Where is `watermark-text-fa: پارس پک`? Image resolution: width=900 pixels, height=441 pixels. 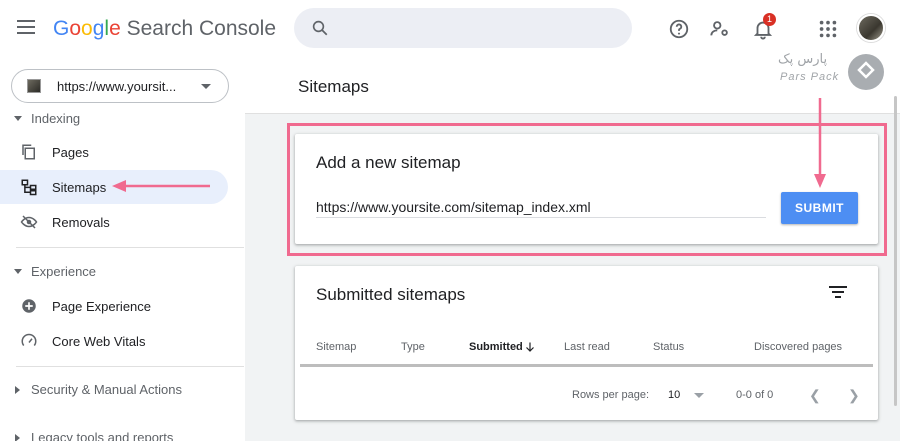 watermark-text-fa: پارس پک is located at coordinates (803, 59).